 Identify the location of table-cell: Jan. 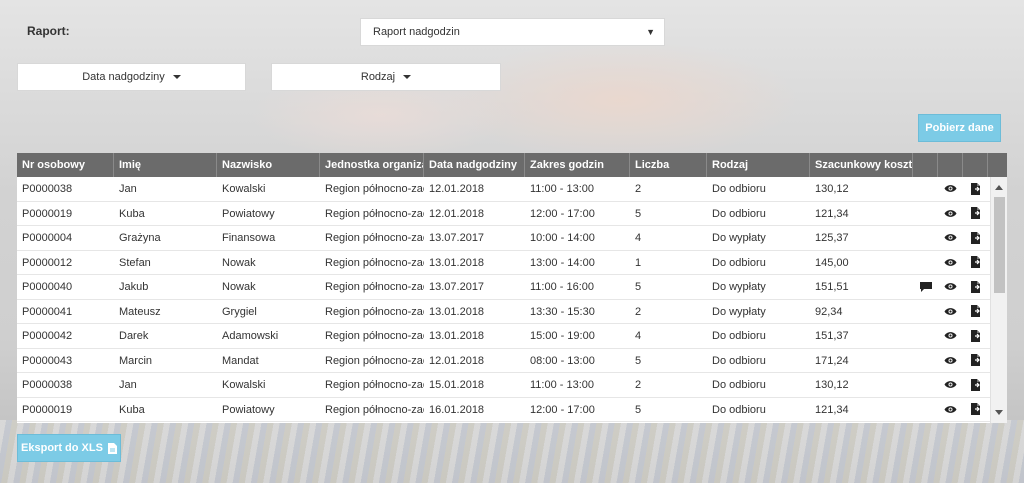
(128, 189).